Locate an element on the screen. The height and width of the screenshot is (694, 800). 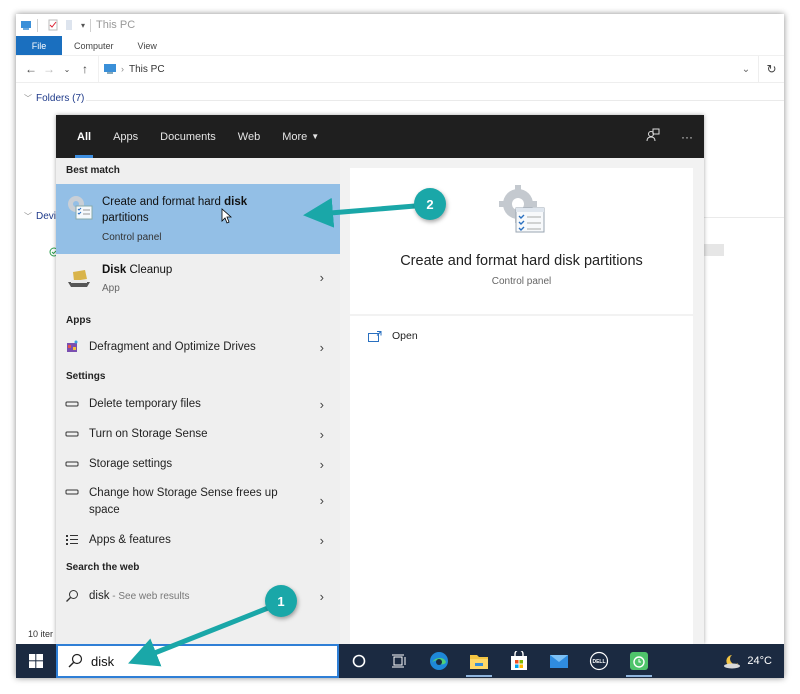
search-filter-bar: All Apps Documents Web More ▼ ··· is located at coordinates (380, 136).